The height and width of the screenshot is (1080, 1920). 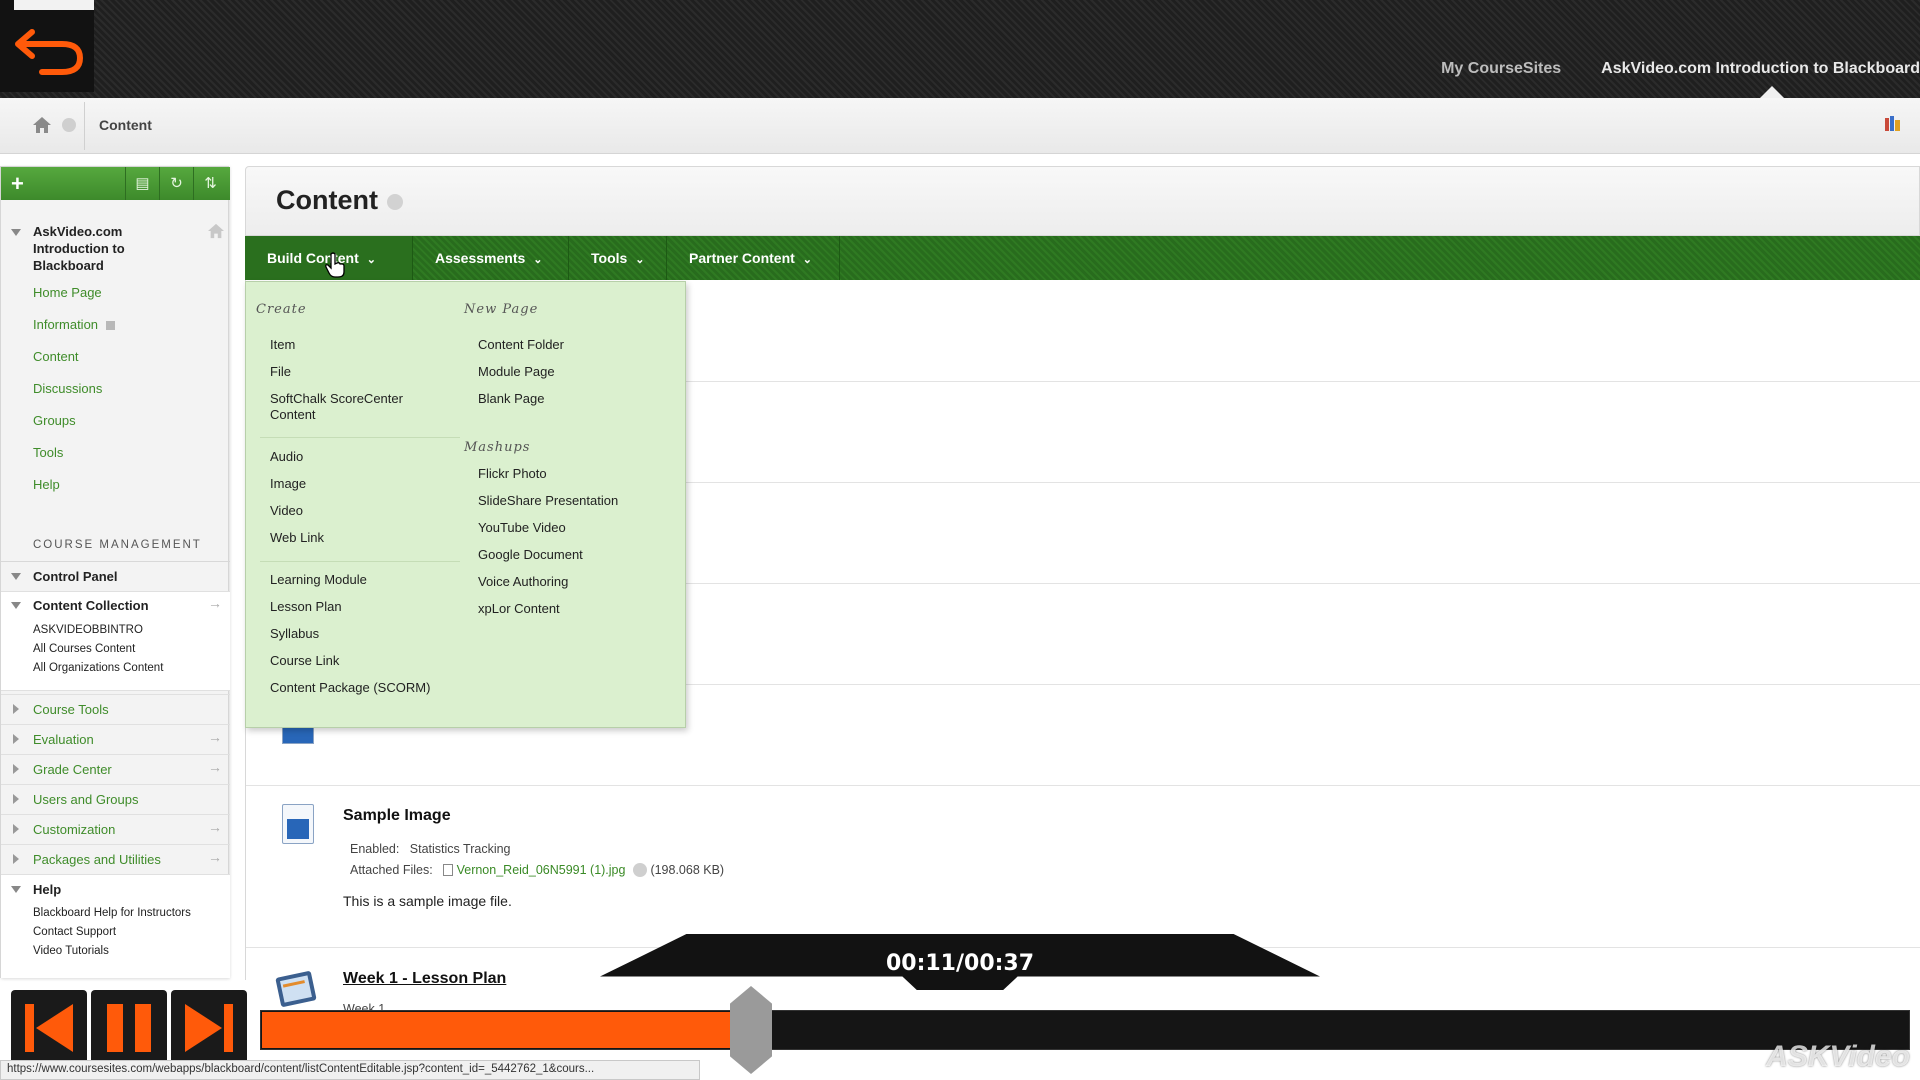 I want to click on cc-all-courses-content: All Courses Content, so click(x=98, y=649).